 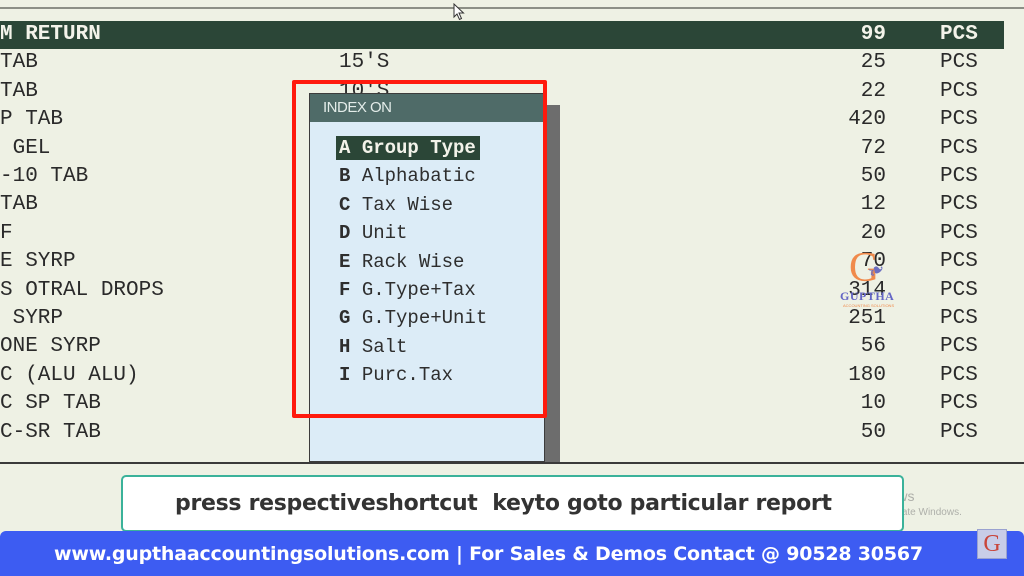 I want to click on item-qty: 99, so click(x=873, y=34).